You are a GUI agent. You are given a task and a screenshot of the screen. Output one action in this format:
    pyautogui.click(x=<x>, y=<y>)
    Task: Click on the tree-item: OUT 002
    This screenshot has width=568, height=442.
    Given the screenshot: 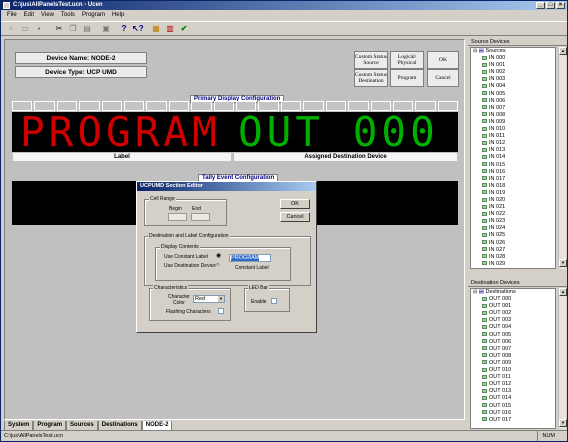 What is the action you would take?
    pyautogui.click(x=513, y=313)
    